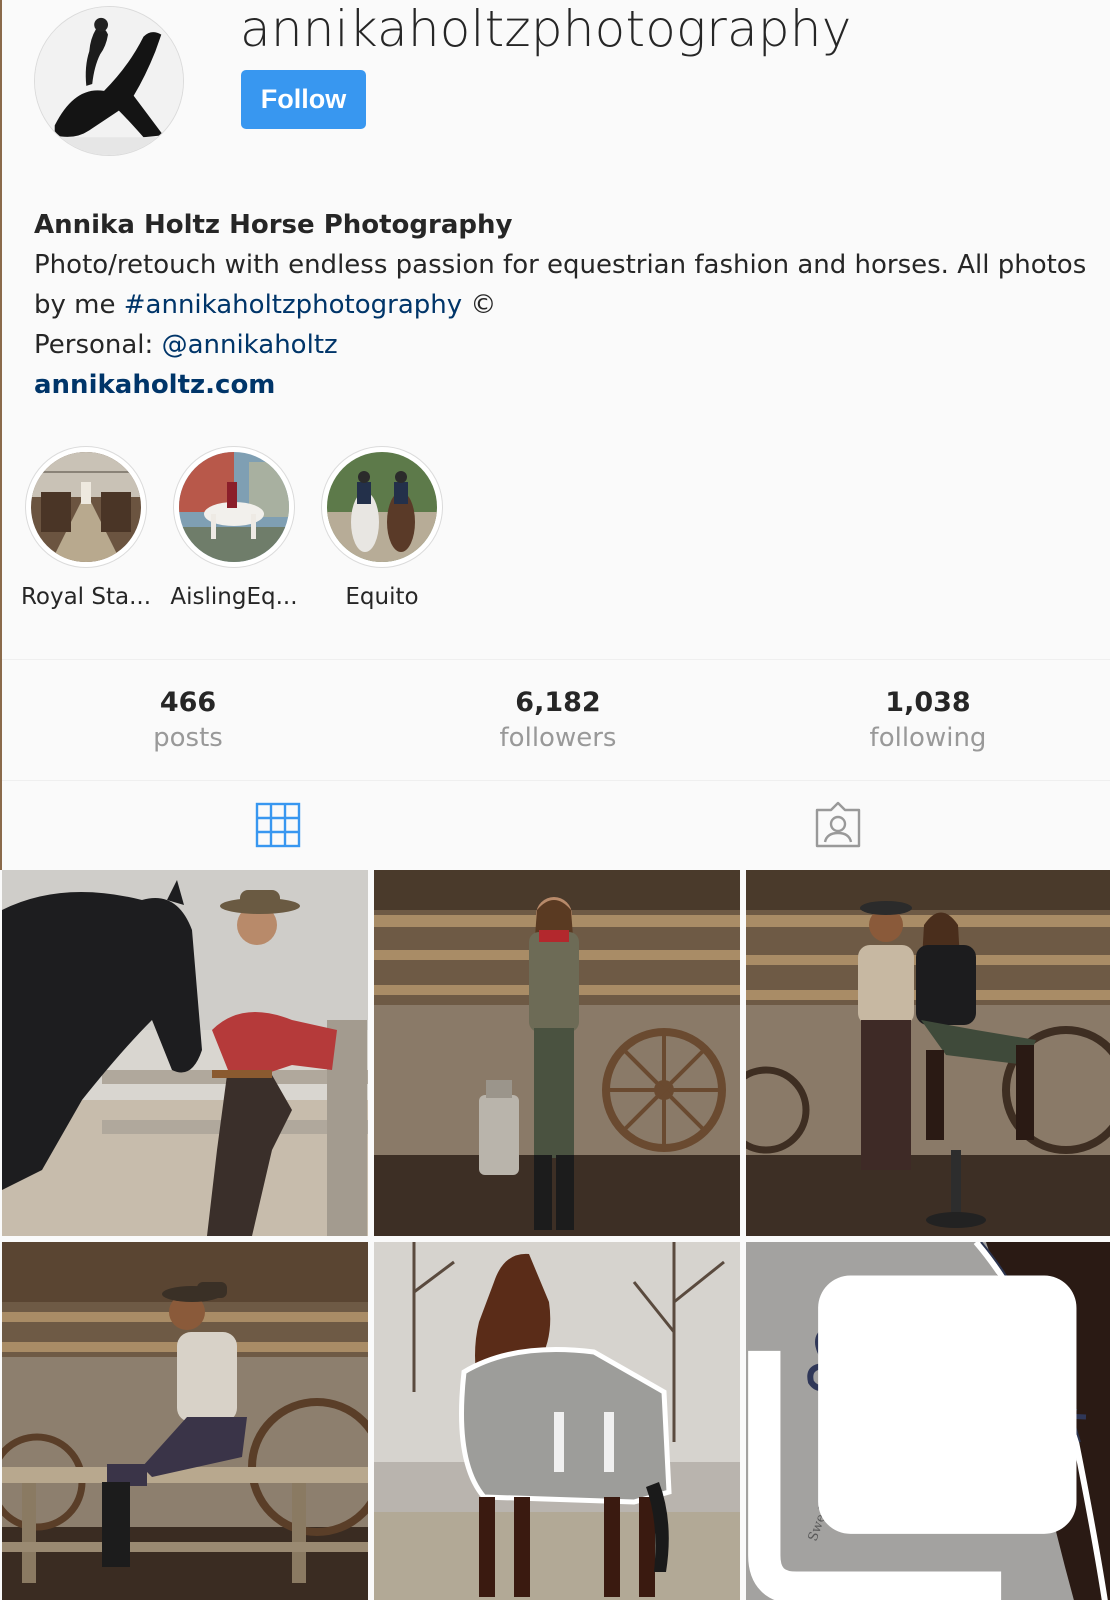 Image resolution: width=1110 pixels, height=1600 pixels. What do you see at coordinates (556, 825) in the screenshot?
I see `profile-tabs` at bounding box center [556, 825].